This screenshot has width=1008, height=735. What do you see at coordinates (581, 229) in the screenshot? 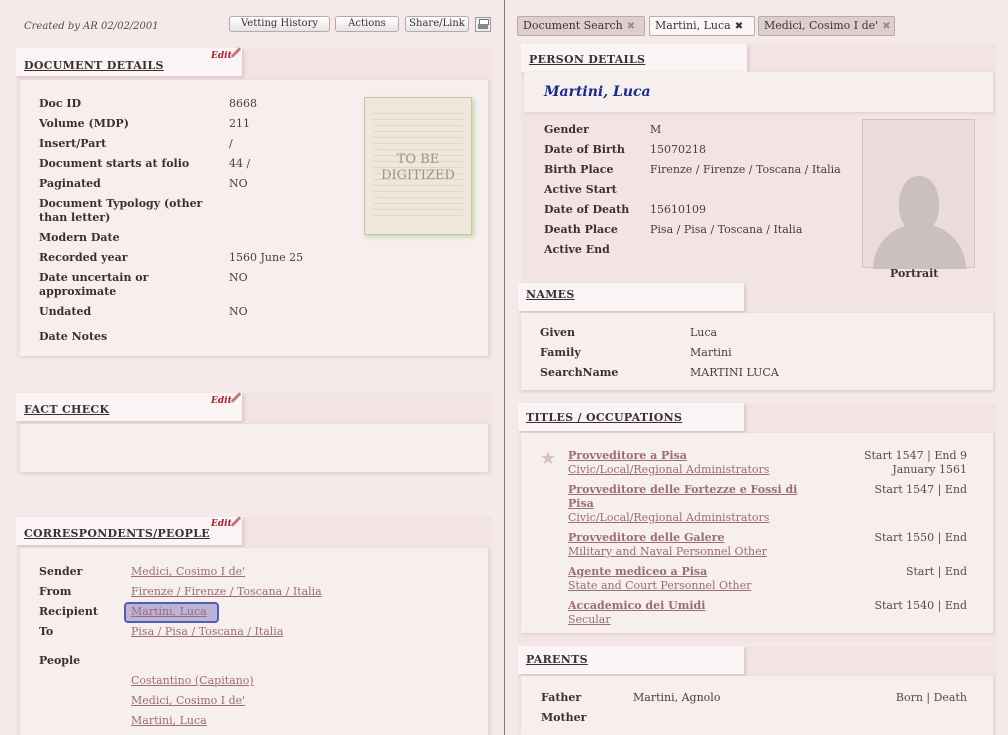
I see `death-place-label: Death Place` at bounding box center [581, 229].